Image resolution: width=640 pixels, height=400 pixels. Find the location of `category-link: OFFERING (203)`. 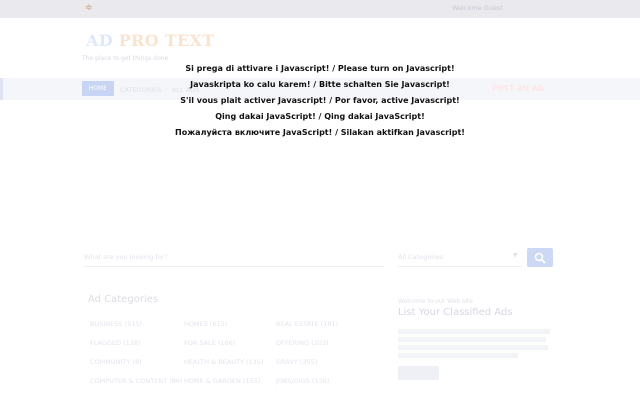

category-link: OFFERING (203) is located at coordinates (302, 343).